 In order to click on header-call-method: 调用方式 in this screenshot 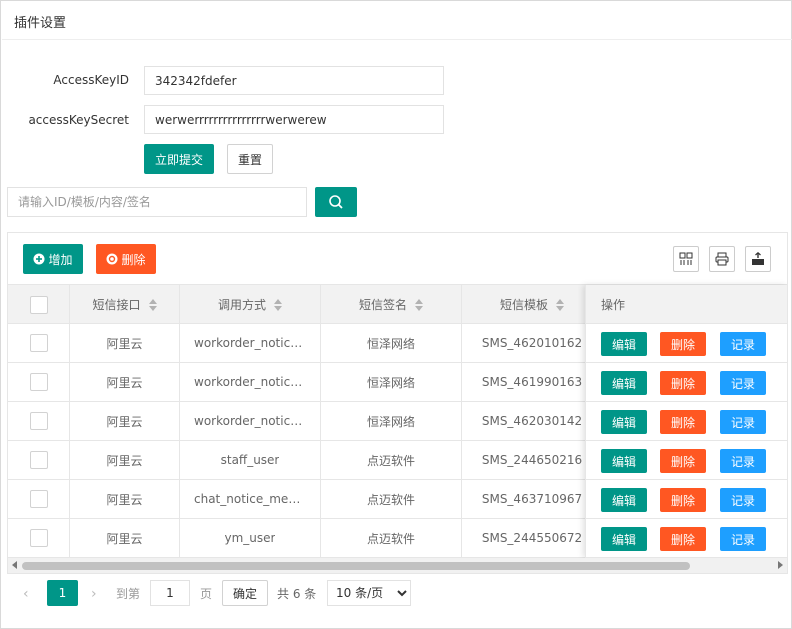, I will do `click(250, 304)`.